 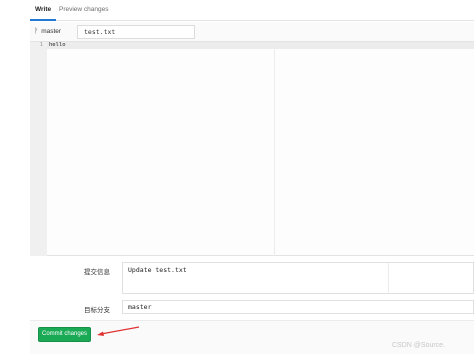 What do you see at coordinates (97, 310) in the screenshot?
I see `target-branch-label: 目标分支` at bounding box center [97, 310].